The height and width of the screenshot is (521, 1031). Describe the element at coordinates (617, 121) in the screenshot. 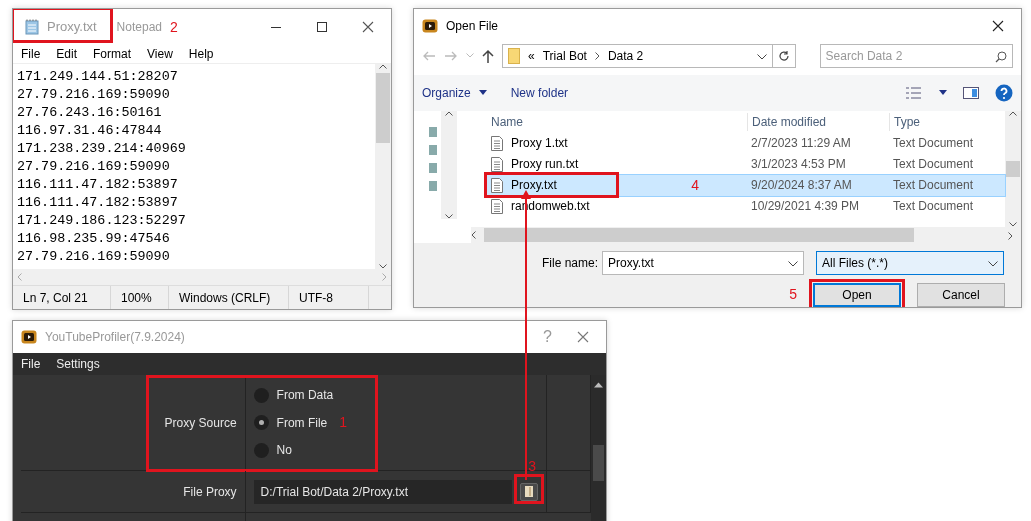

I see `column-header: Name` at that location.